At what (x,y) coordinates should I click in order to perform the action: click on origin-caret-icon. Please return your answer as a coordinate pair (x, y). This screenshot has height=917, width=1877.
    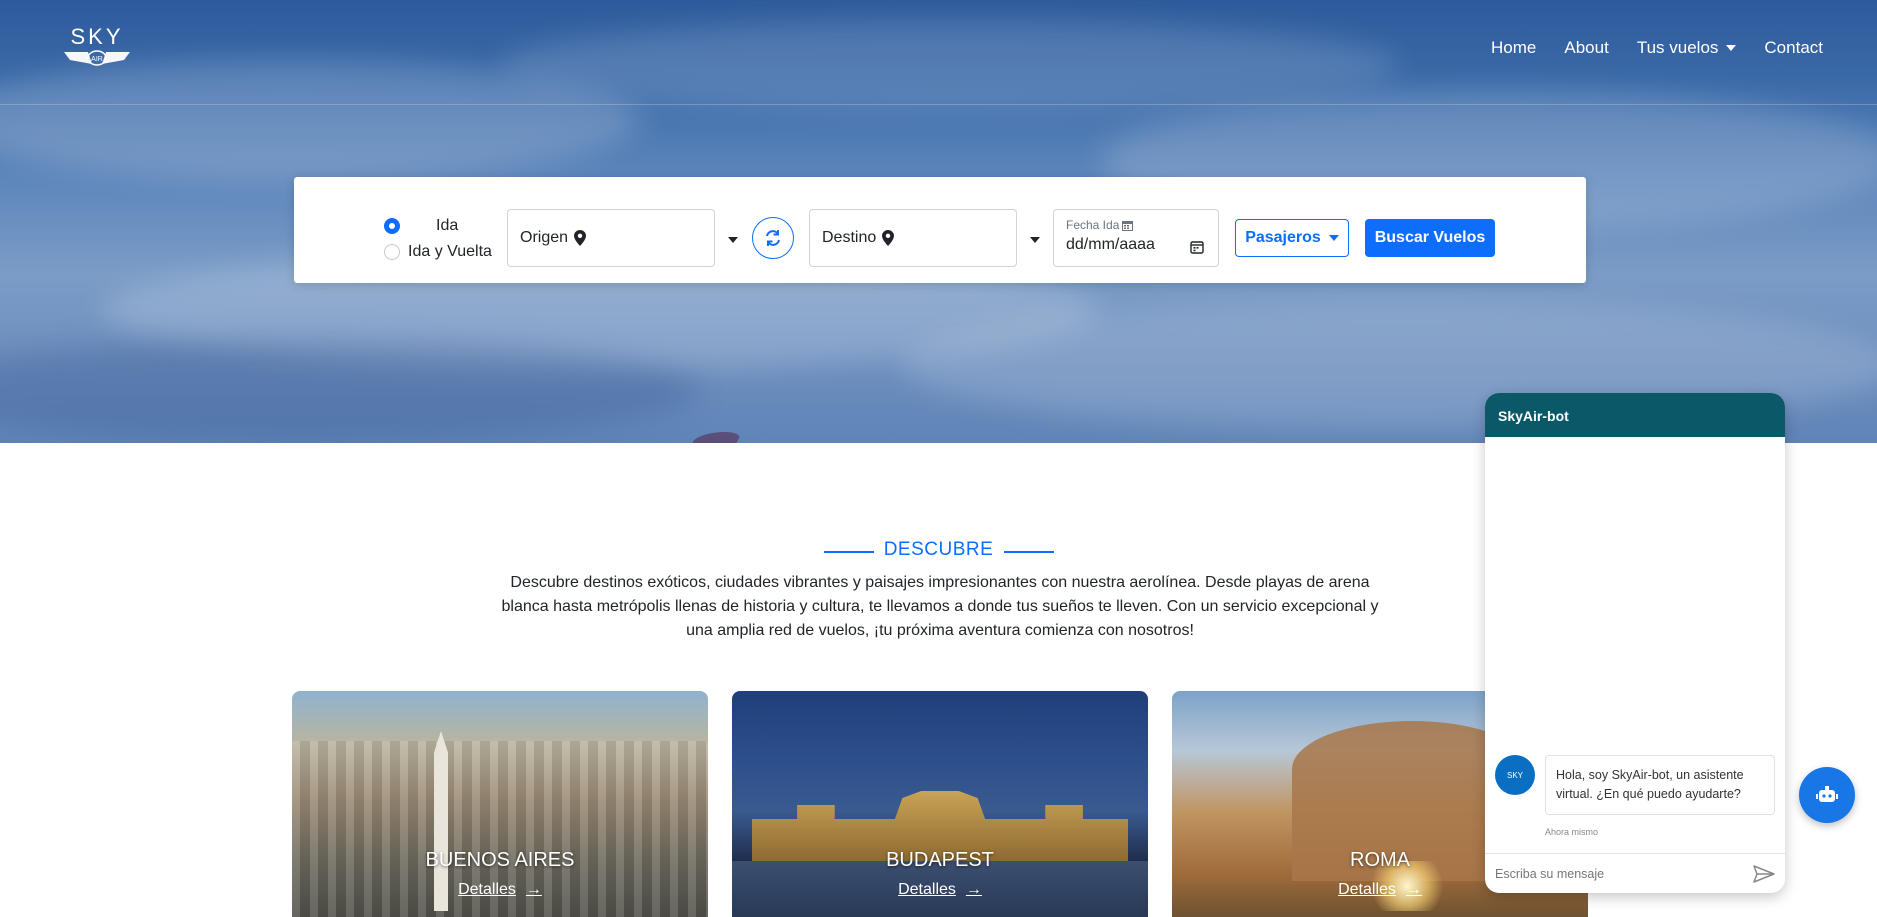
    Looking at the image, I should click on (733, 240).